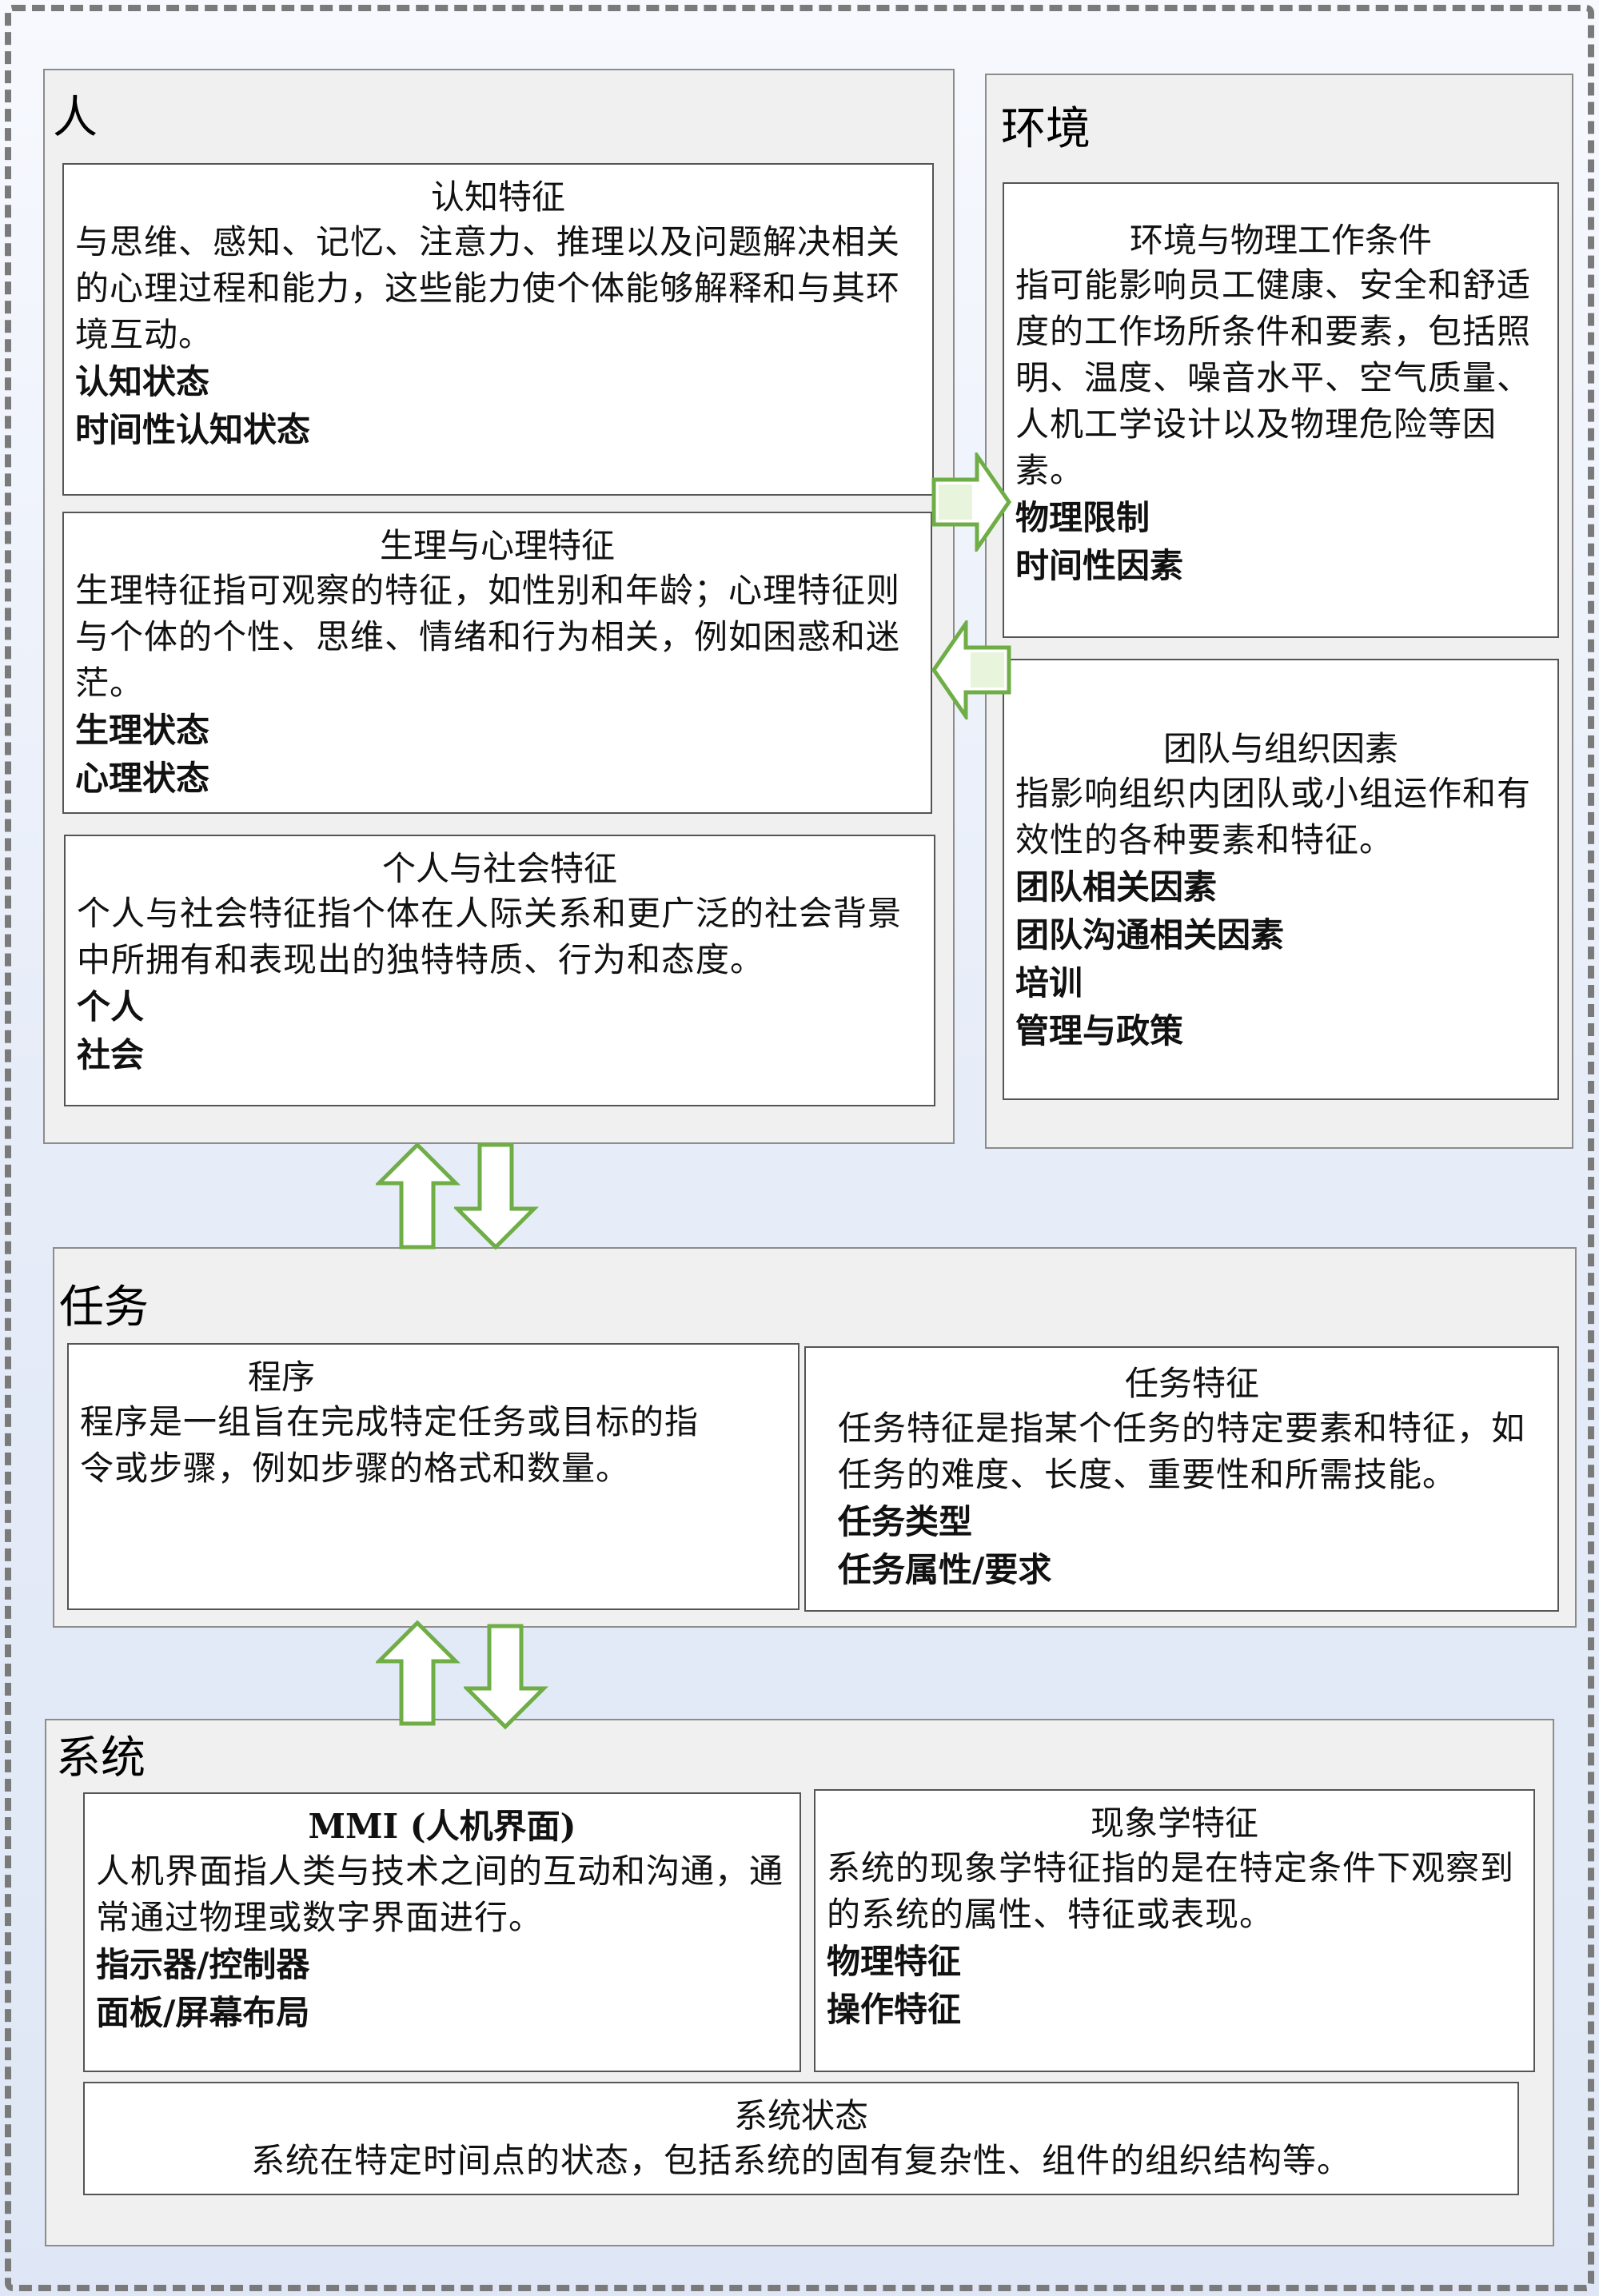  Describe the element at coordinates (1046, 129) in the screenshot. I see `group-environment-title: 环境` at that location.